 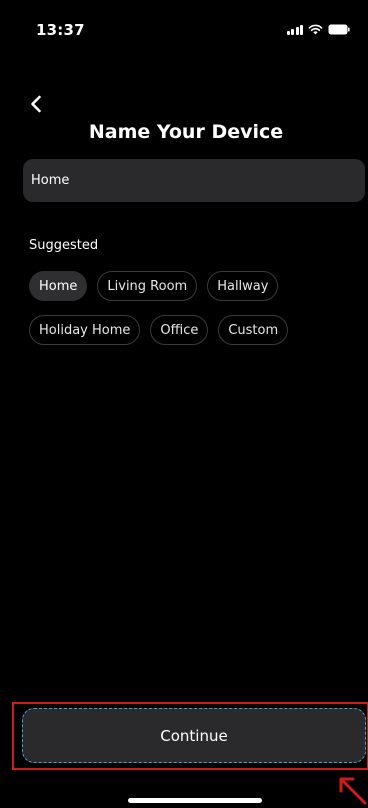 What do you see at coordinates (194, 735) in the screenshot?
I see `continue-button: Continue` at bounding box center [194, 735].